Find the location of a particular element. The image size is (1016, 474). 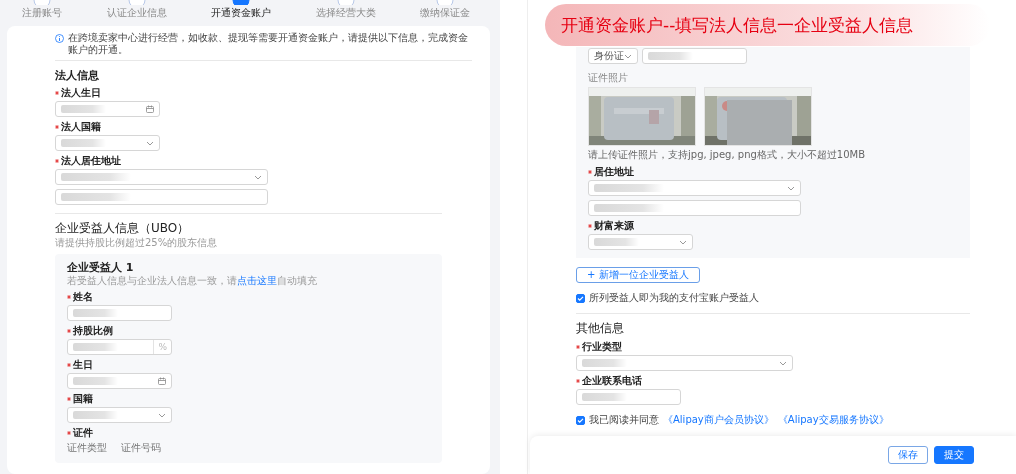

step-label: 开通资金账户 is located at coordinates (241, 12).